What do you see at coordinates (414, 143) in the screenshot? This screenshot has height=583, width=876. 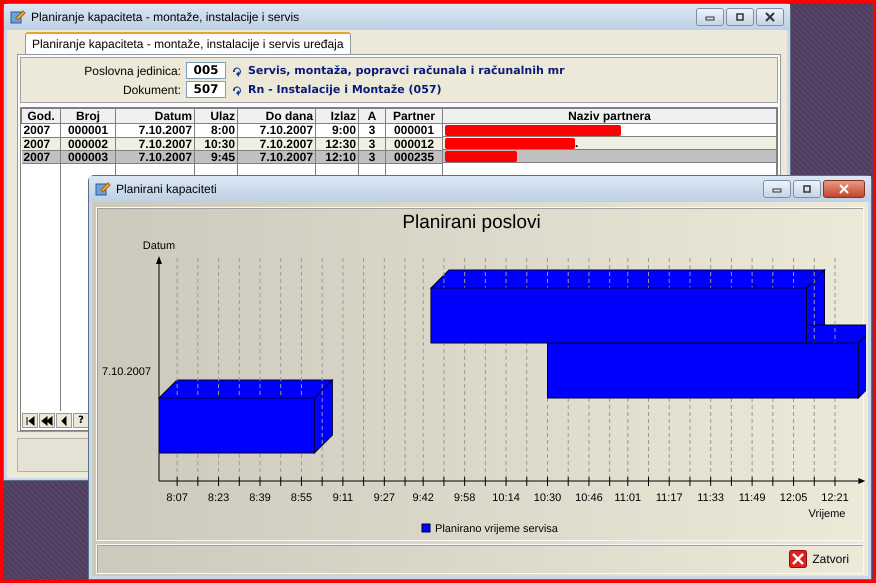 I see `table-cell: 000012` at bounding box center [414, 143].